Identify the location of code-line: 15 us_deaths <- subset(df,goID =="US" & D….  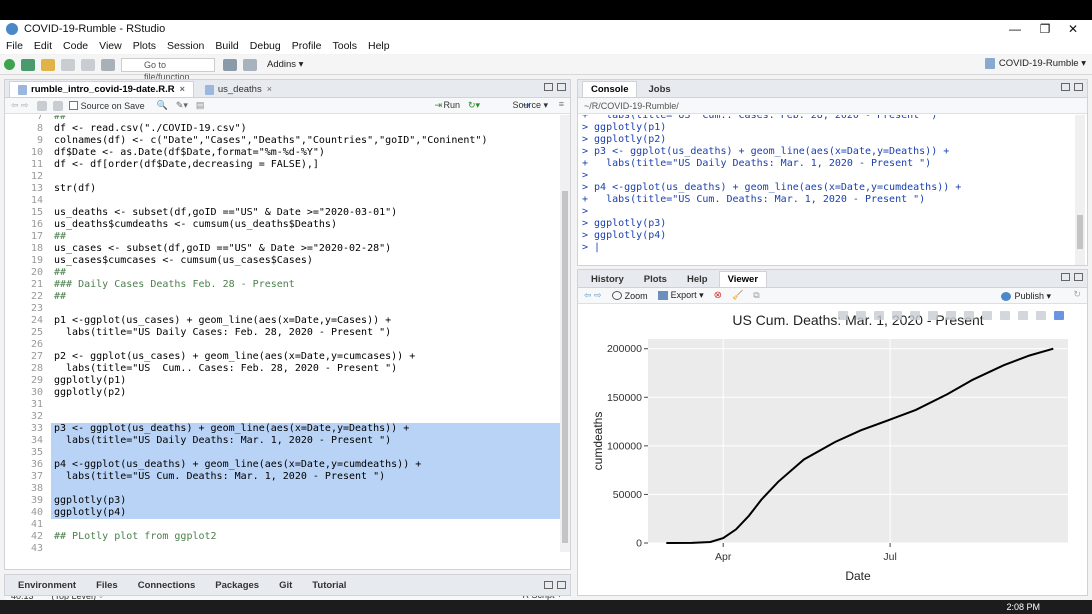
(282, 213).